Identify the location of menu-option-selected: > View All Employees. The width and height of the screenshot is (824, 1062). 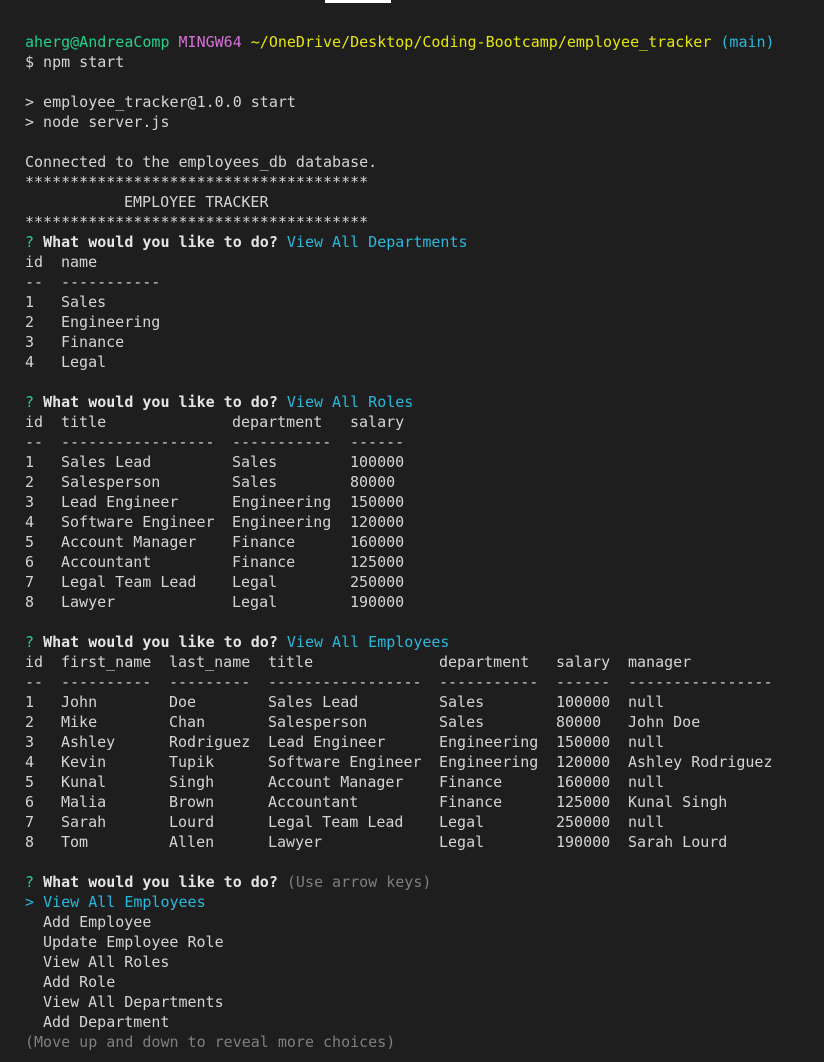
(424, 902).